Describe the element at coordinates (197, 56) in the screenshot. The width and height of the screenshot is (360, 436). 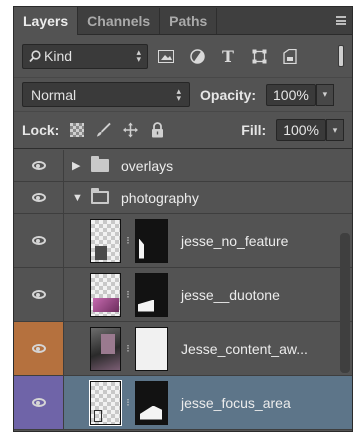
I see `adjustment-filter-icon` at that location.